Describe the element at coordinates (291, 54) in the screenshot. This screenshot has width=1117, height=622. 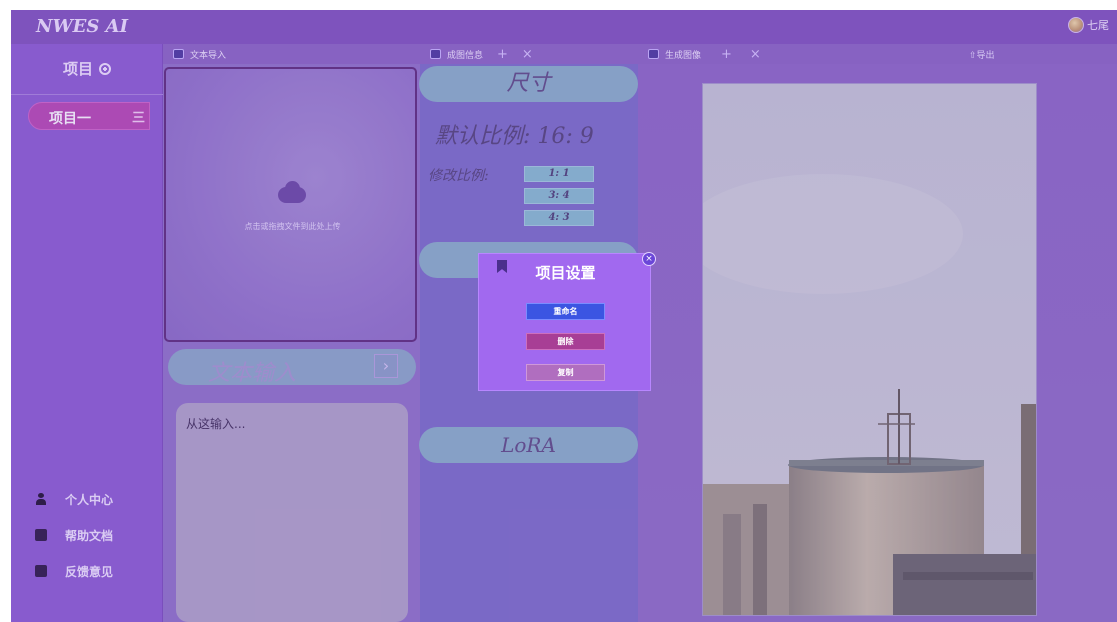
I see `tab-text-import: 文本导入` at that location.